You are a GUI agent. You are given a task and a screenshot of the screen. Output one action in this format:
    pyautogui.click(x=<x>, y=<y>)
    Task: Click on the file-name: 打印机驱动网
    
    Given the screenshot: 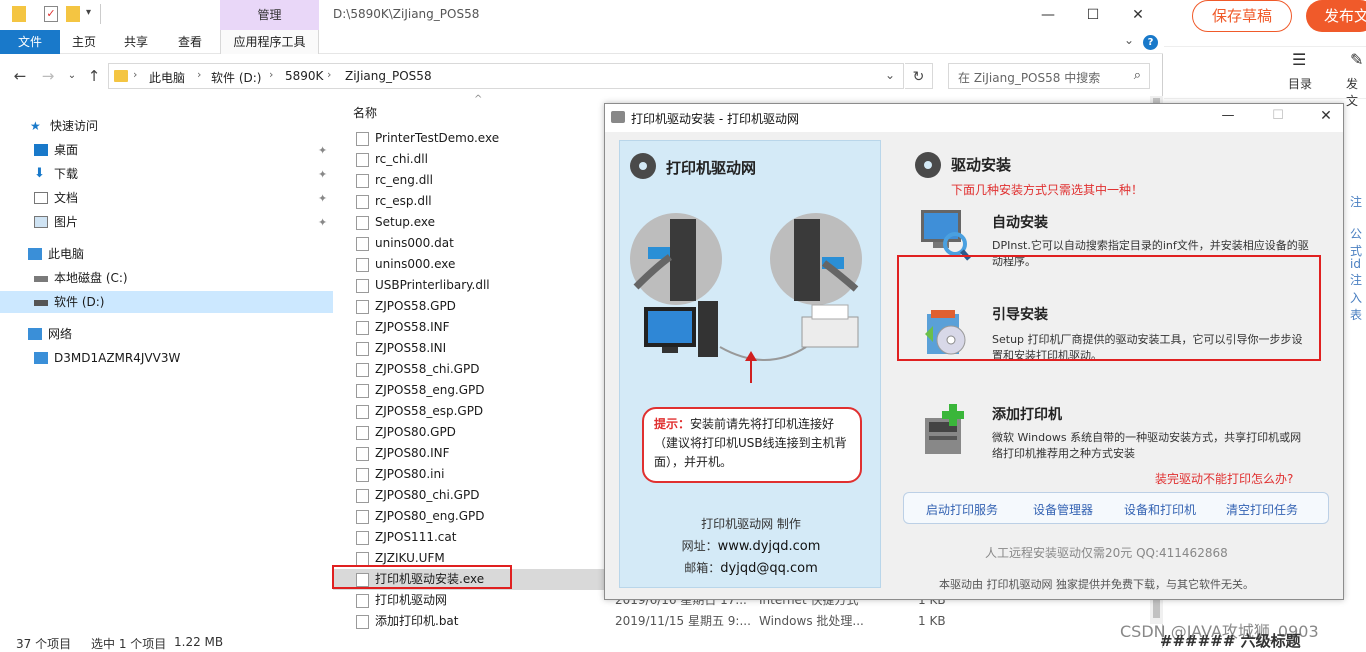 What is the action you would take?
    pyautogui.click(x=411, y=600)
    